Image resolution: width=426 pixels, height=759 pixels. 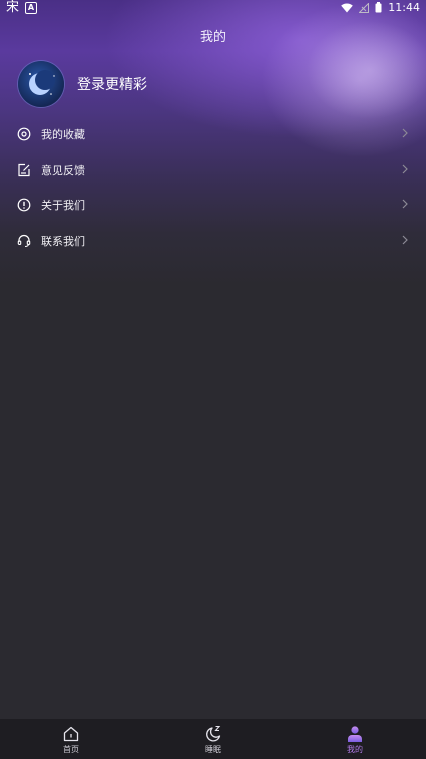 What do you see at coordinates (213, 205) in the screenshot?
I see `menu-item-about: 关于我们` at bounding box center [213, 205].